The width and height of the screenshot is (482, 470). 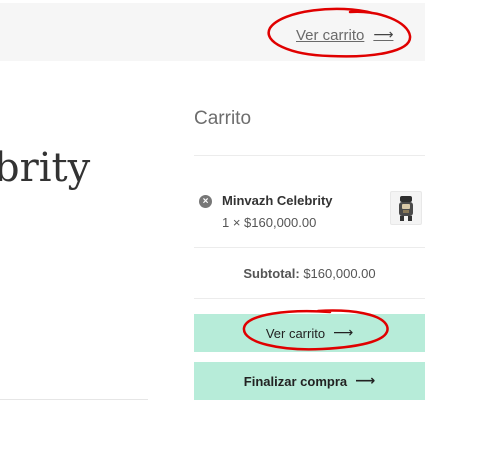 What do you see at coordinates (223, 118) in the screenshot?
I see `cart-widget-title: Carrito` at bounding box center [223, 118].